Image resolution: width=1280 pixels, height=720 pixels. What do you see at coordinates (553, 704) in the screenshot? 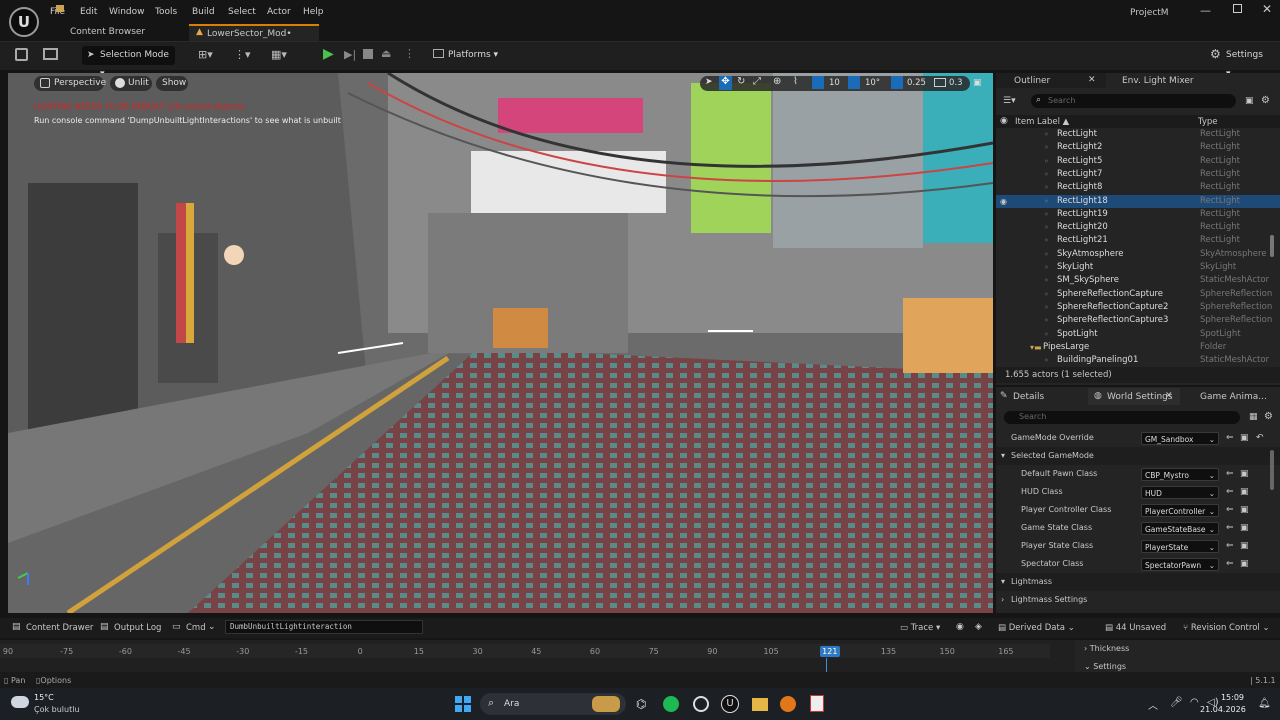
I see `taskbar-search: ⌕ Ara` at bounding box center [553, 704].